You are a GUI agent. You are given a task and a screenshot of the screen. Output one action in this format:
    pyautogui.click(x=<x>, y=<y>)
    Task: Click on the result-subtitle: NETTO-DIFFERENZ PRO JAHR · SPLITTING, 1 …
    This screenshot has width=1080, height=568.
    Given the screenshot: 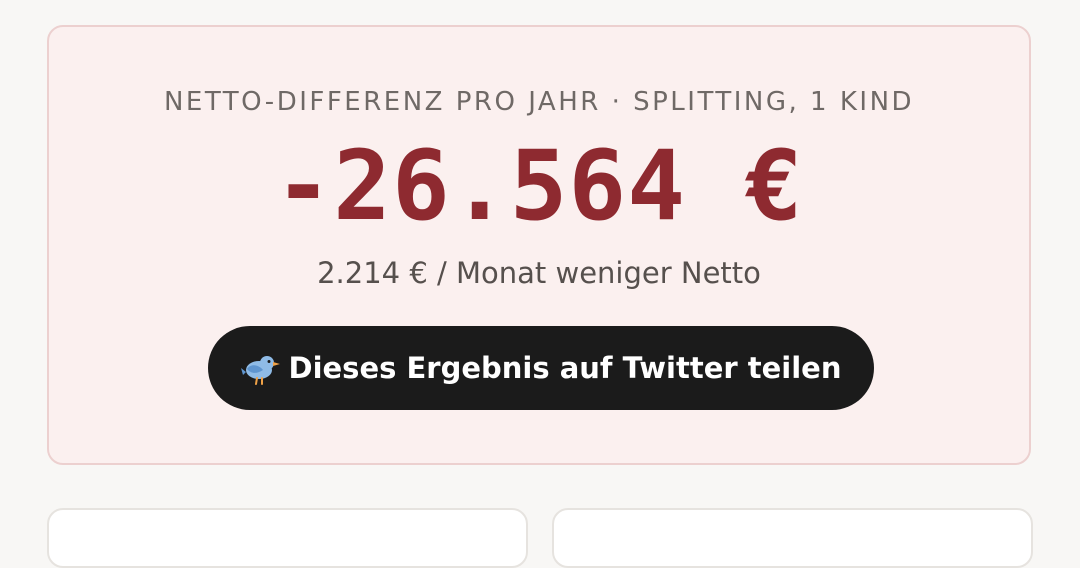 What is the action you would take?
    pyautogui.click(x=539, y=102)
    